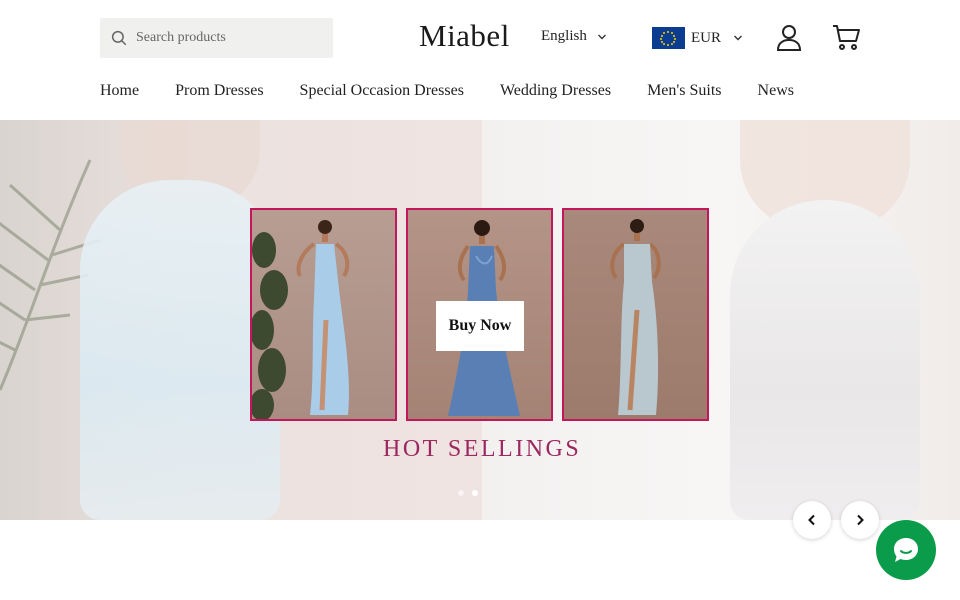 This screenshot has height=600, width=960. I want to click on silver-dress-right, so click(825, 360).